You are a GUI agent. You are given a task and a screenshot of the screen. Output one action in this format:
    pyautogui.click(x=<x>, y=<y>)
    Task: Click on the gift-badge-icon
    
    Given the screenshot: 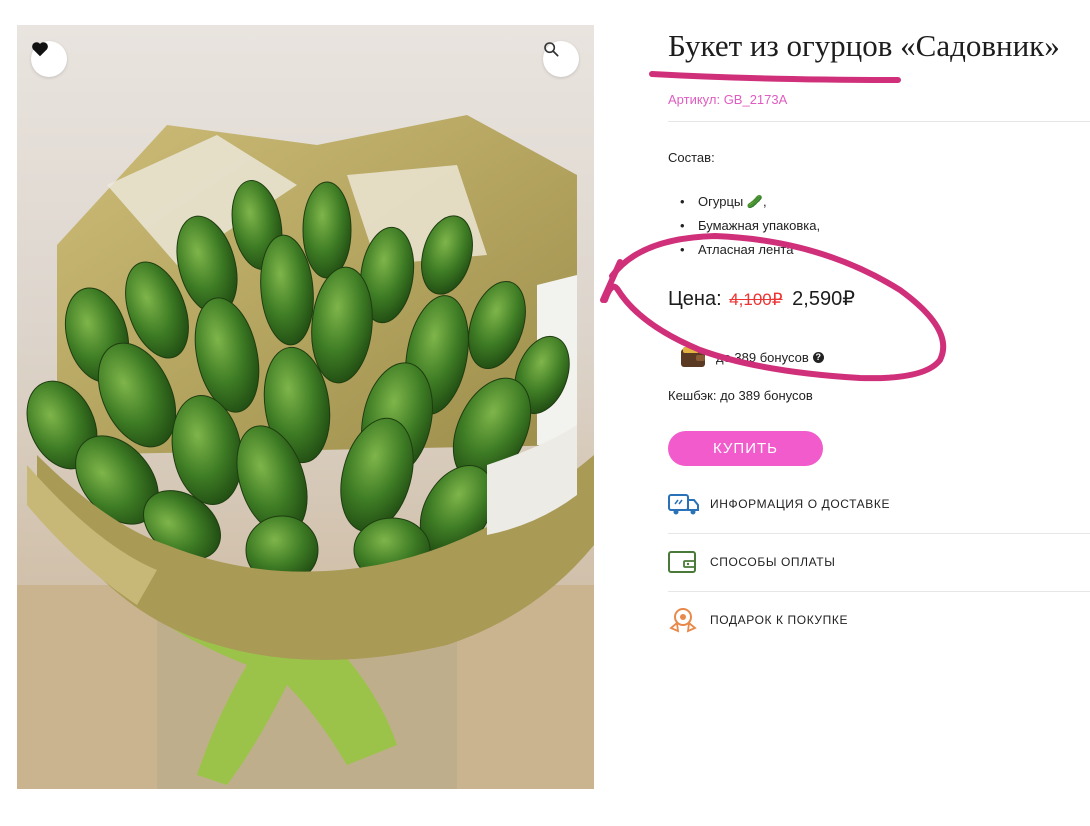 What is the action you would take?
    pyautogui.click(x=683, y=620)
    